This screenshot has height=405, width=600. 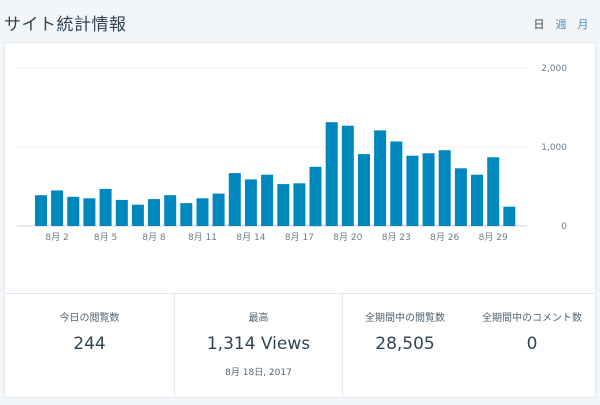 I want to click on stat-best: 最高 1,314 Views 8月 18日, 2017, so click(x=259, y=346).